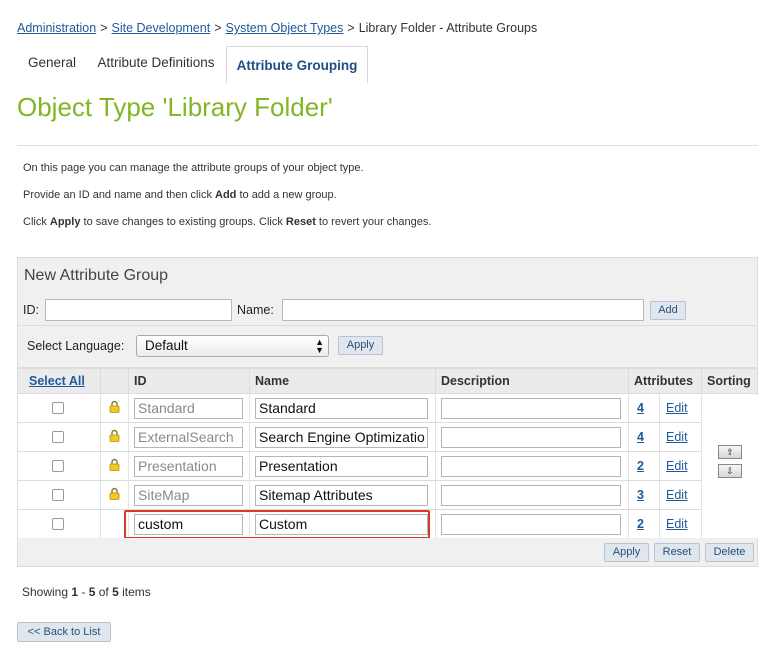 This screenshot has height=660, width=767. I want to click on id-label: ID:, so click(31, 310).